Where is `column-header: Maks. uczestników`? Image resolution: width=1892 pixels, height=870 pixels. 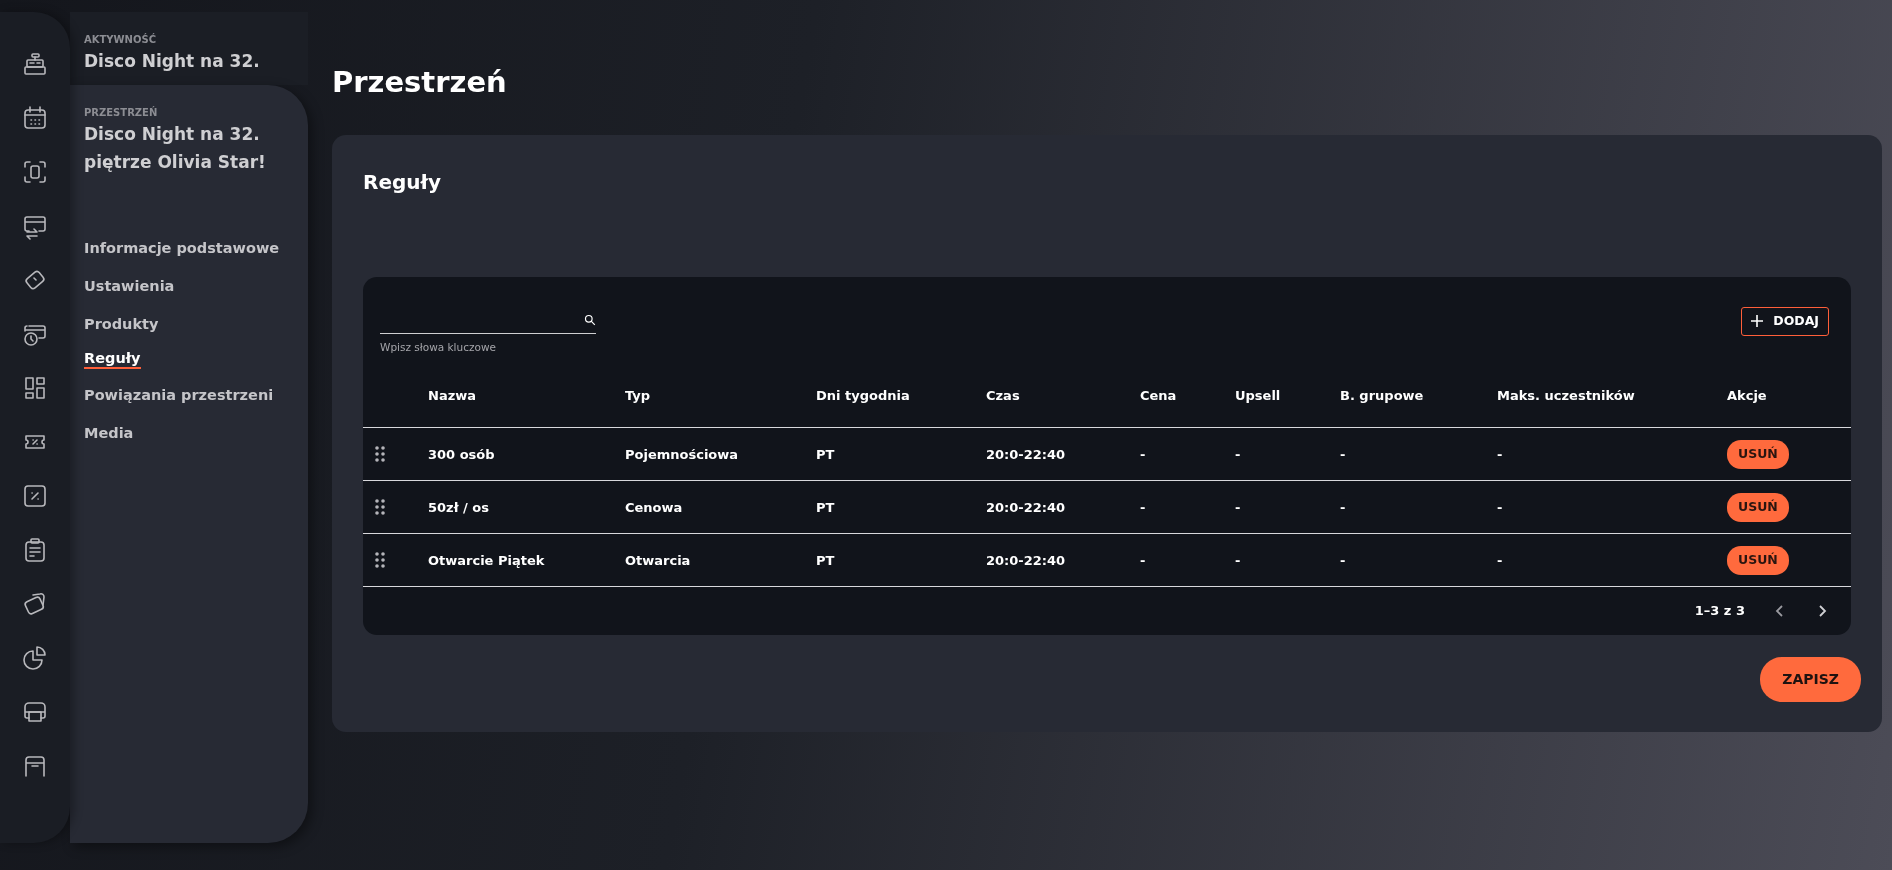
column-header: Maks. uczestników is located at coordinates (1566, 395).